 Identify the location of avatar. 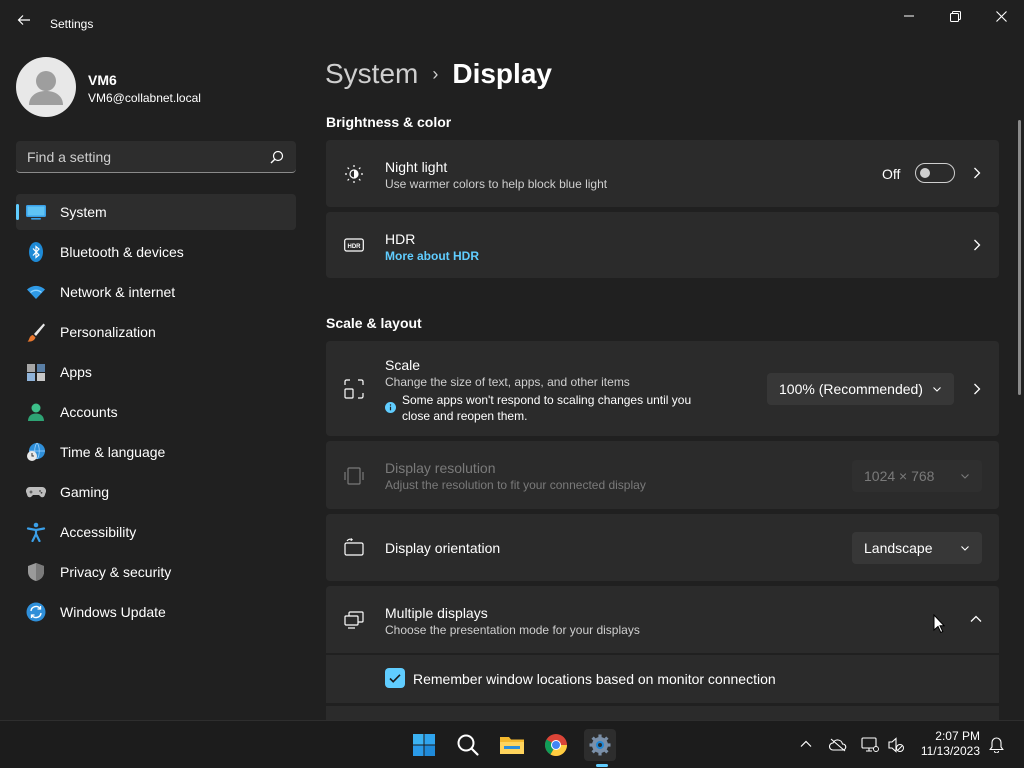
(46, 87).